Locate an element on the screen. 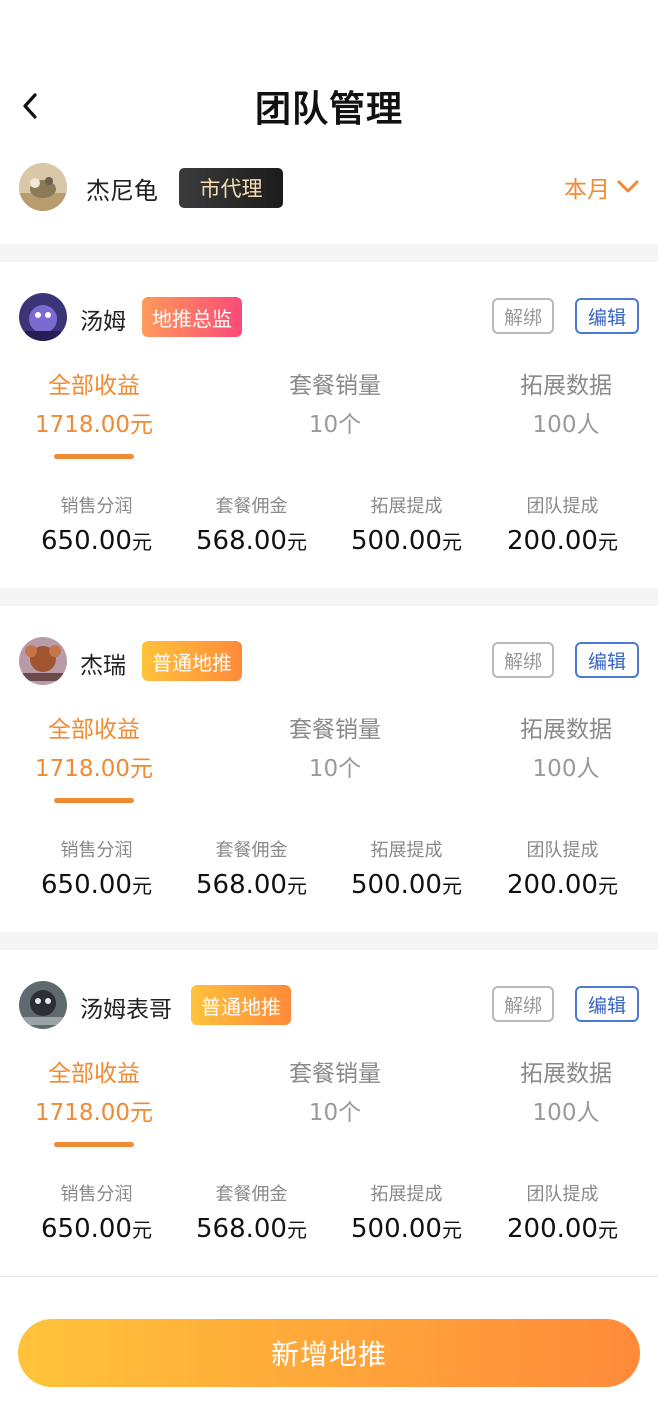 This screenshot has width=658, height=1425. member-name: 杰瑞 is located at coordinates (103, 666).